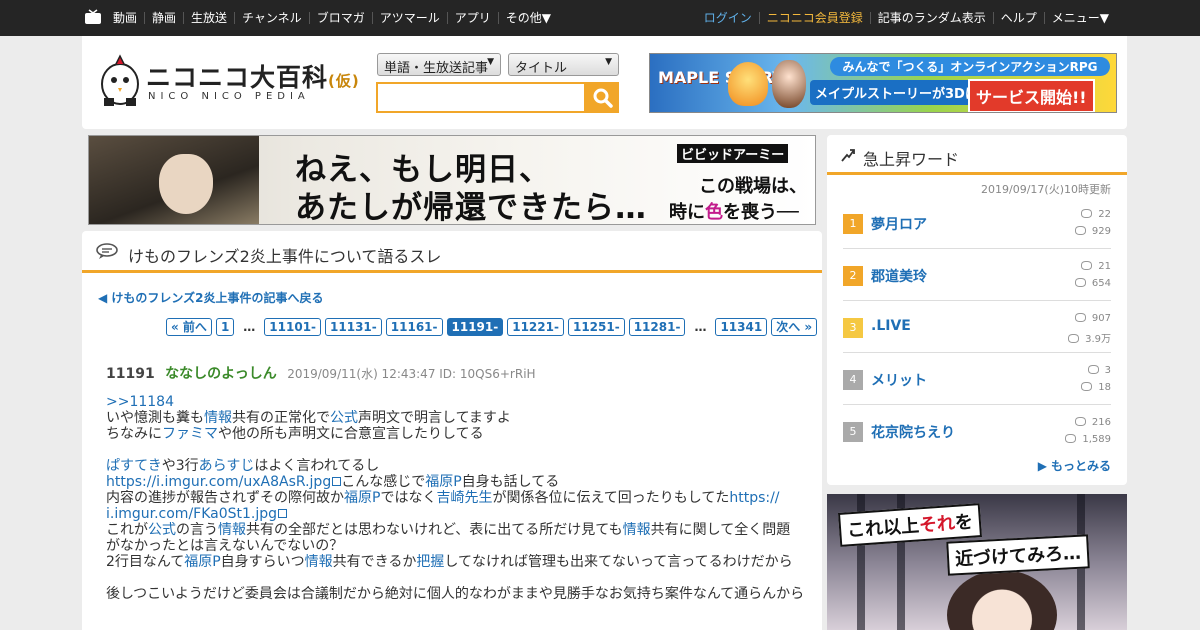 The image size is (1200, 630). What do you see at coordinates (1096, 387) in the screenshot?
I see `rank-stat-comments: 18` at bounding box center [1096, 387].